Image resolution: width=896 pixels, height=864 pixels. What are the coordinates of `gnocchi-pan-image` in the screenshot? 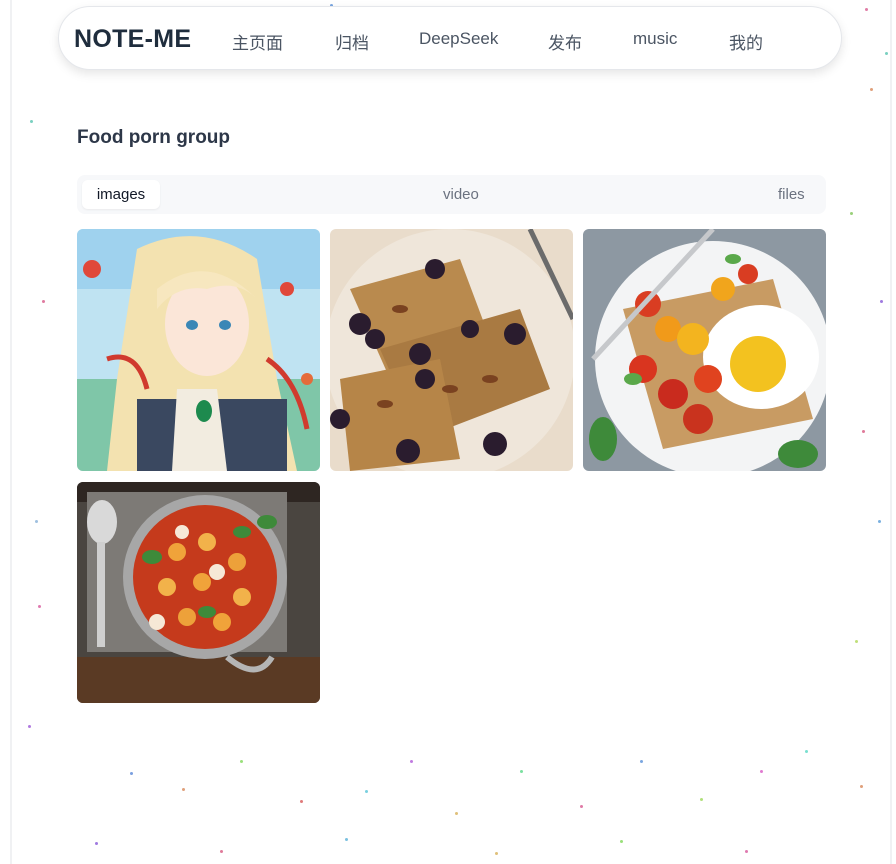 It's located at (198, 592).